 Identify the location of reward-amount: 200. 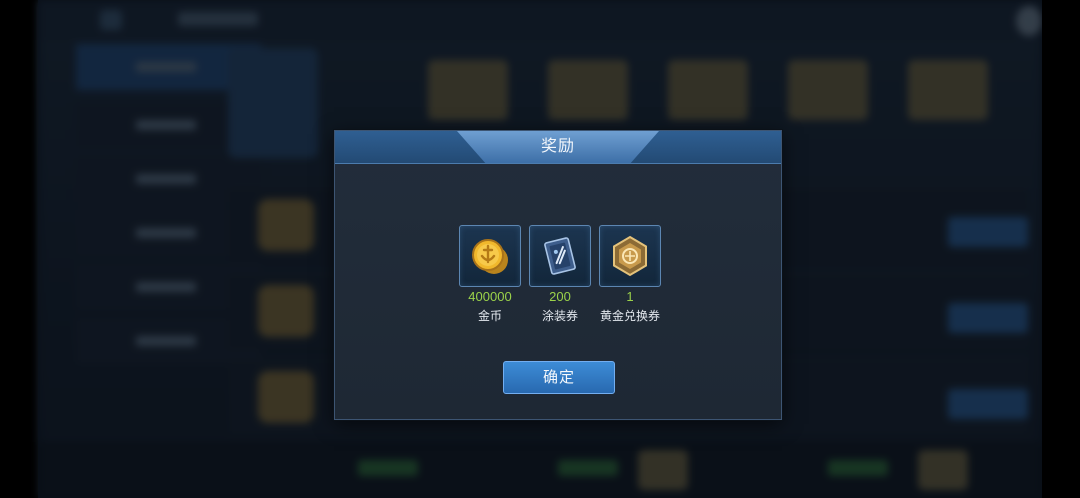
(560, 296).